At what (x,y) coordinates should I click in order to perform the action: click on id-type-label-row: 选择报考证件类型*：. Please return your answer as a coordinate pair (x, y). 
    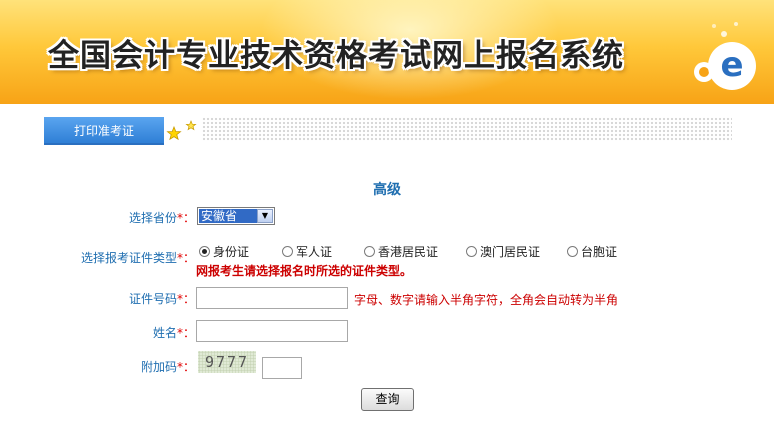
    Looking at the image, I should click on (135, 257).